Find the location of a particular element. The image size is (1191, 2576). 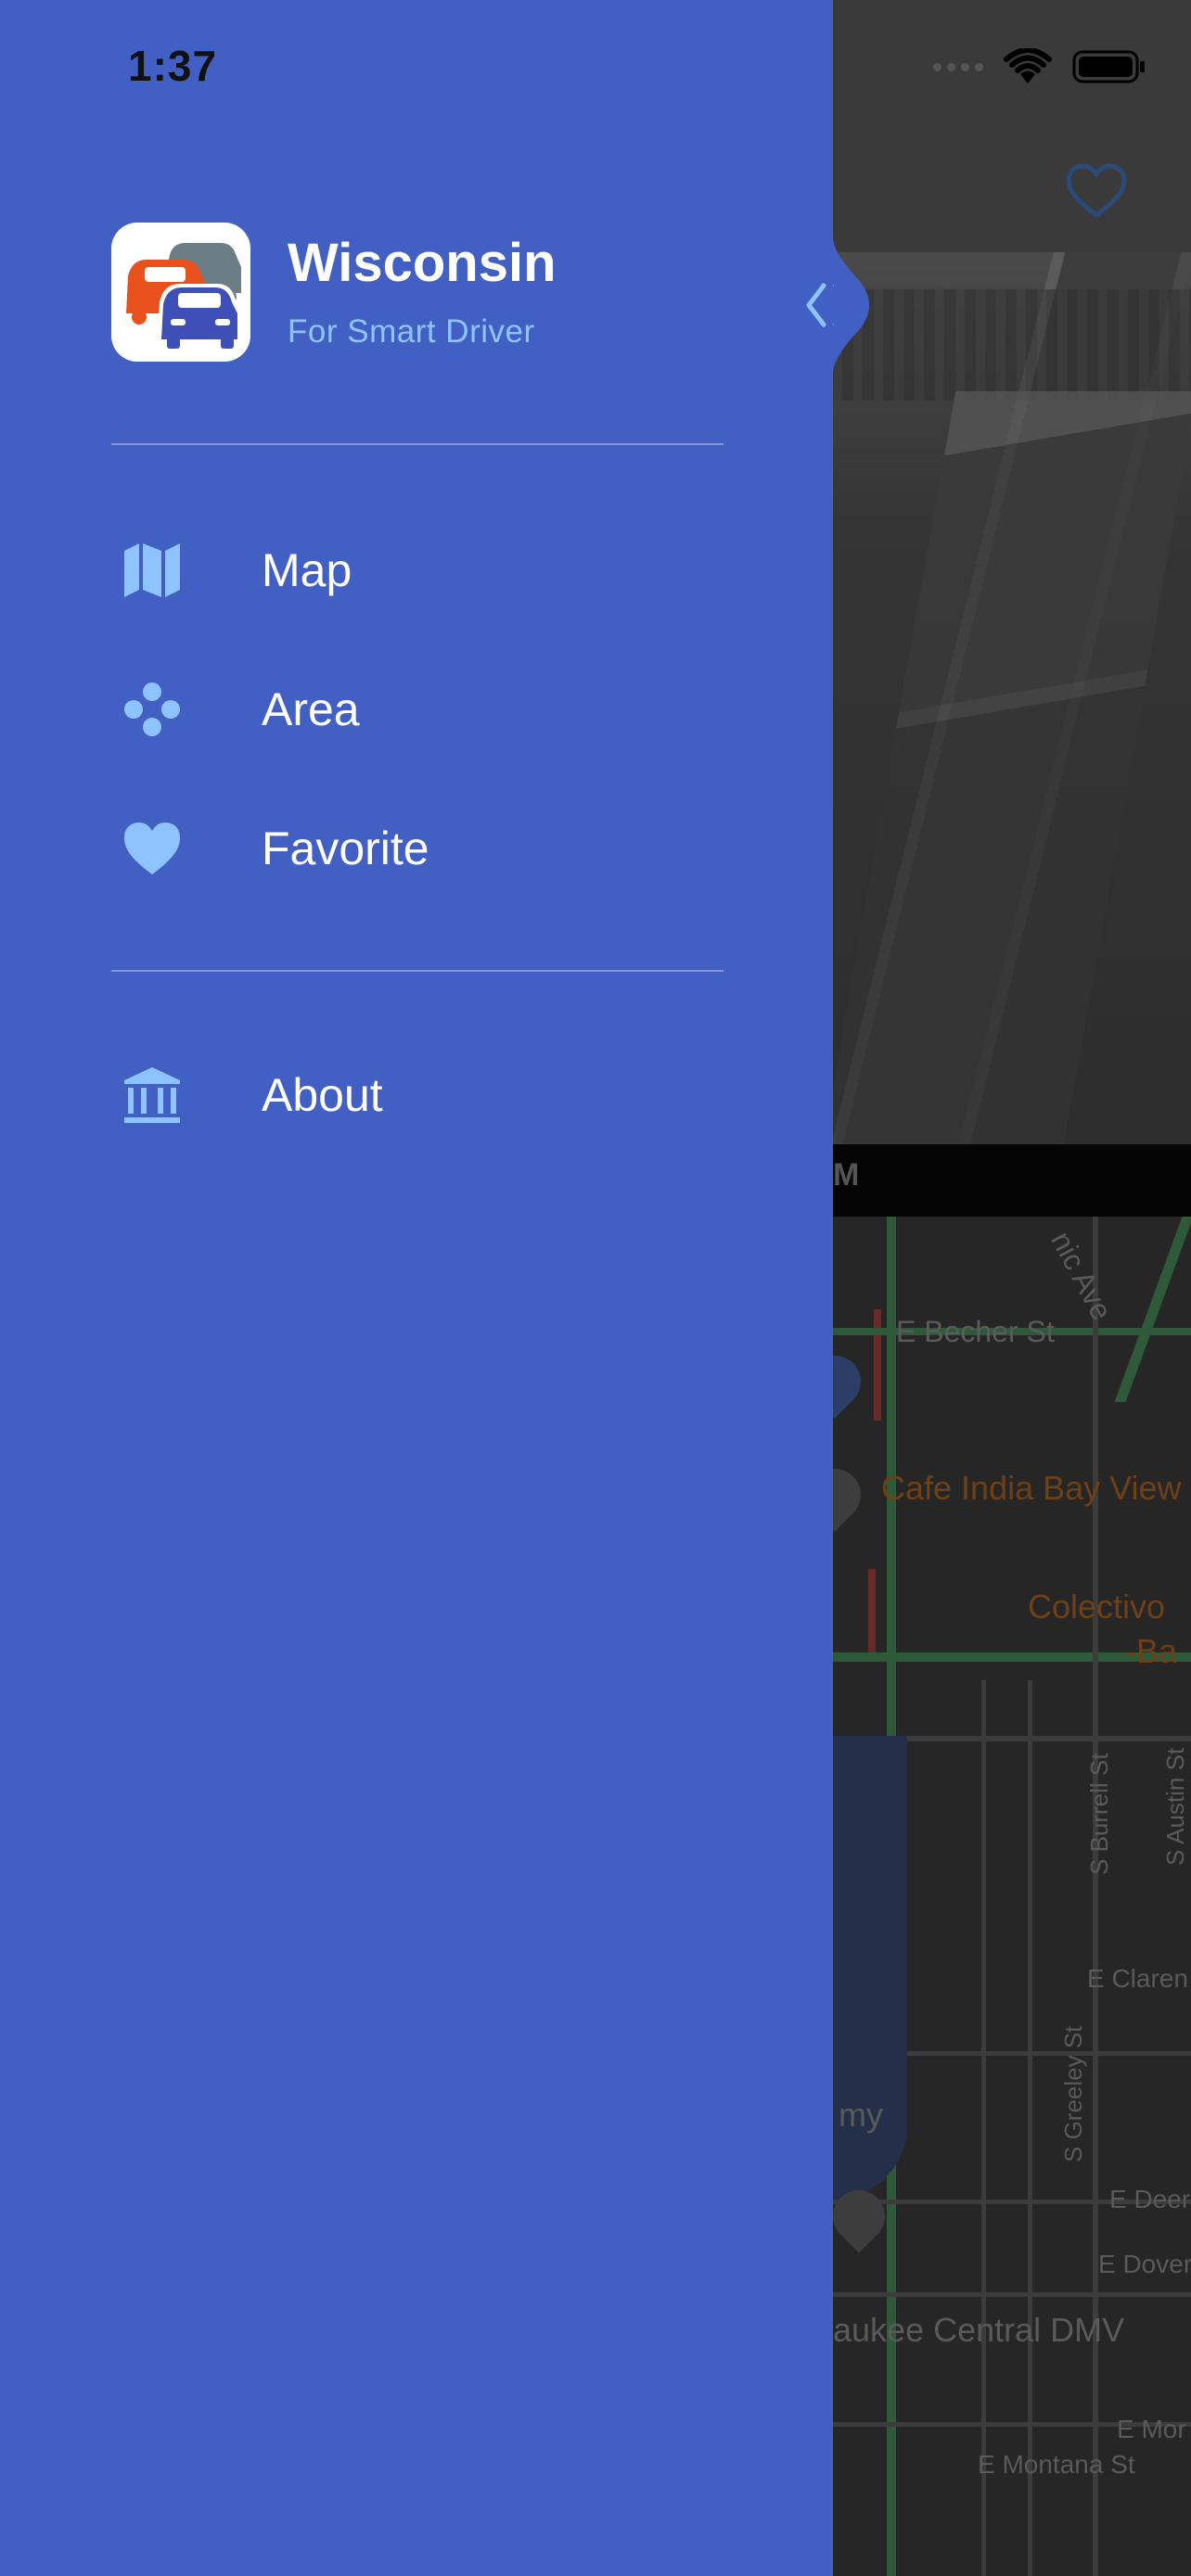

map-label-ave: nic Ave is located at coordinates (1082, 1276).